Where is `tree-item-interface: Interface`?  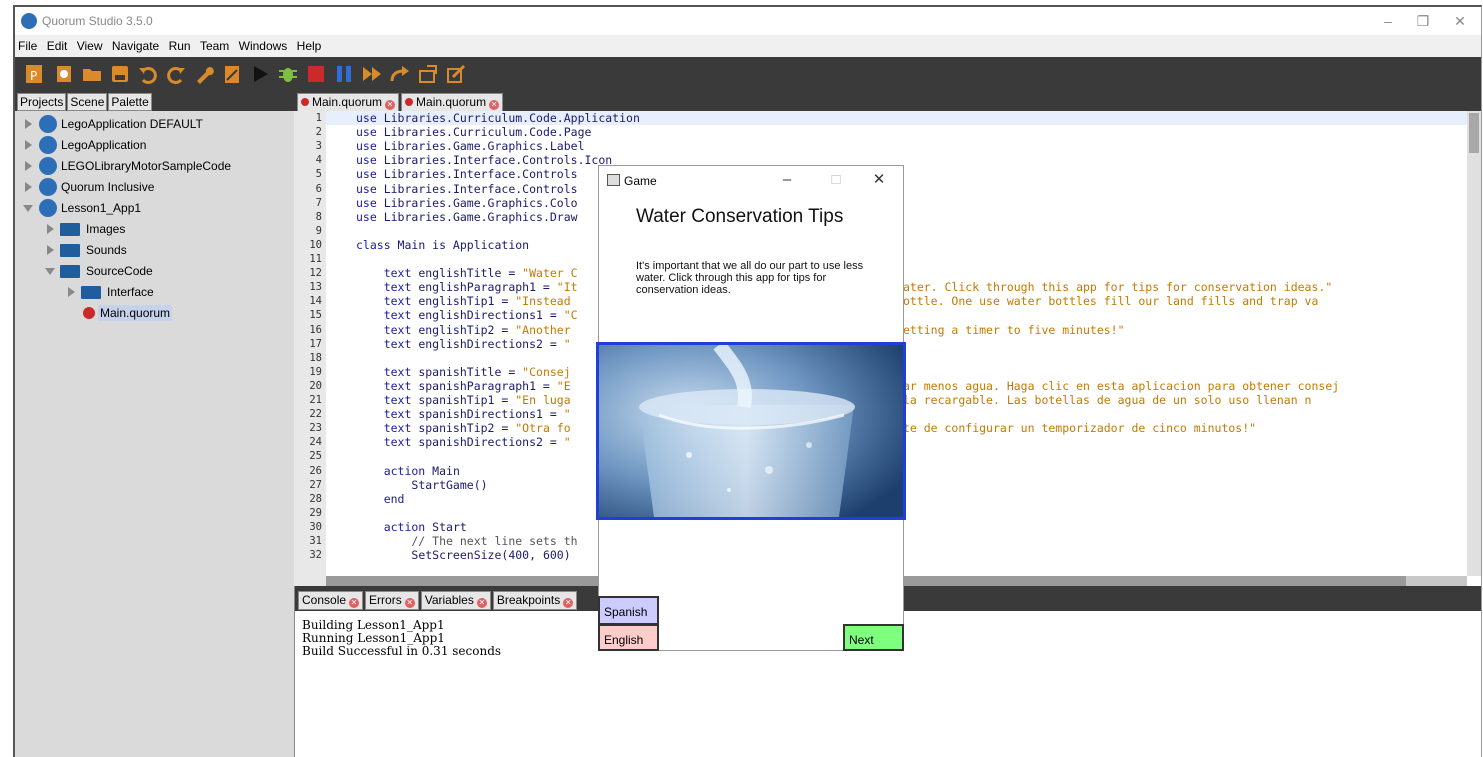 tree-item-interface: Interface is located at coordinates (154, 292).